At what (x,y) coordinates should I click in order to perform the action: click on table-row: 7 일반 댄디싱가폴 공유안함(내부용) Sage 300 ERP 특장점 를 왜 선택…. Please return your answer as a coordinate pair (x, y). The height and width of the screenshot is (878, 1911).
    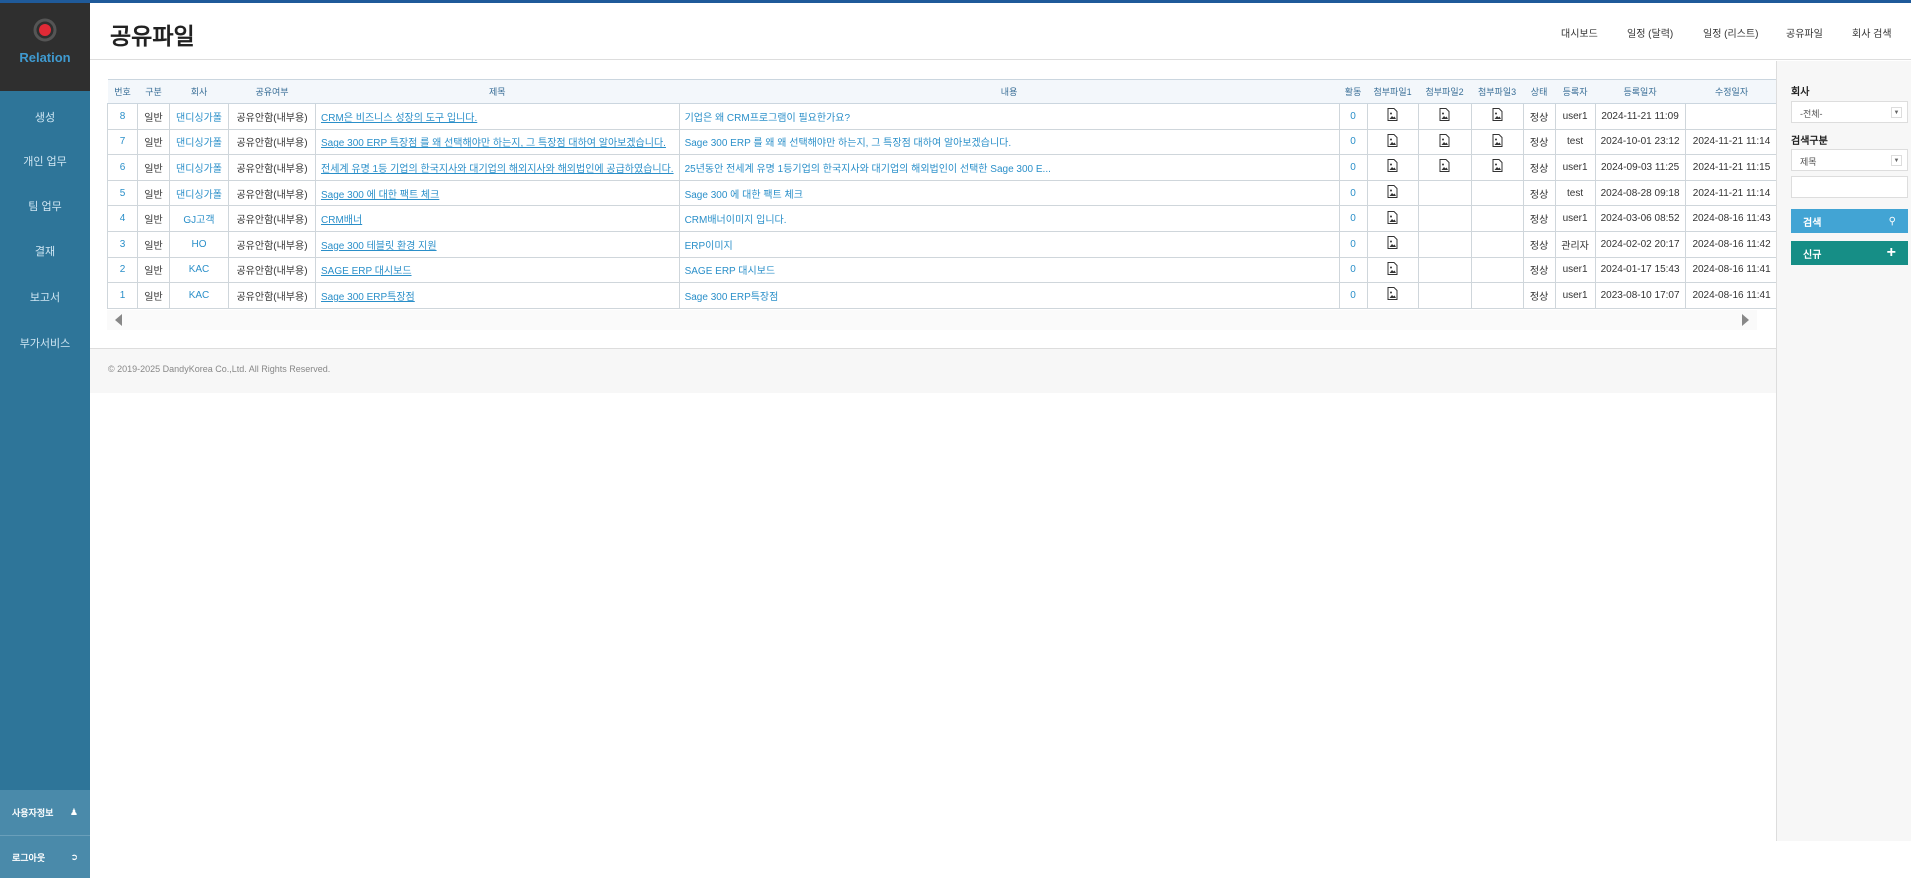
    Looking at the image, I should click on (943, 142).